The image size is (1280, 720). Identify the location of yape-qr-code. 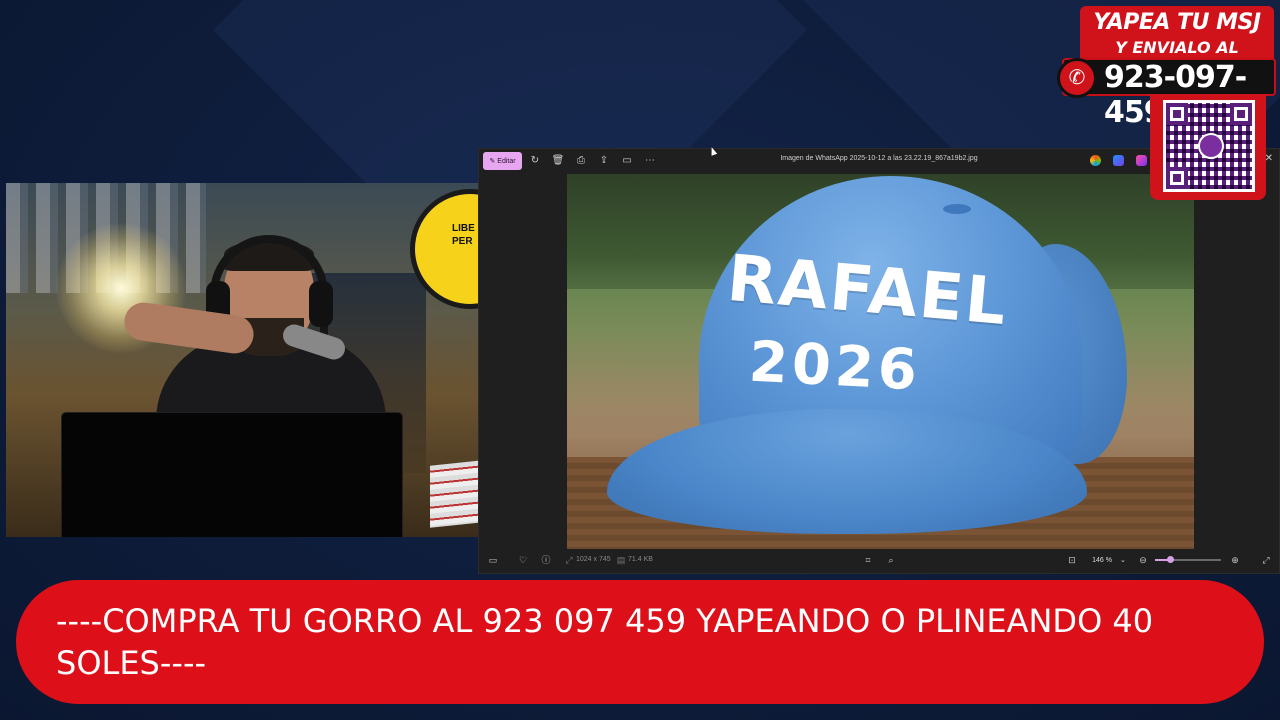
(1209, 146).